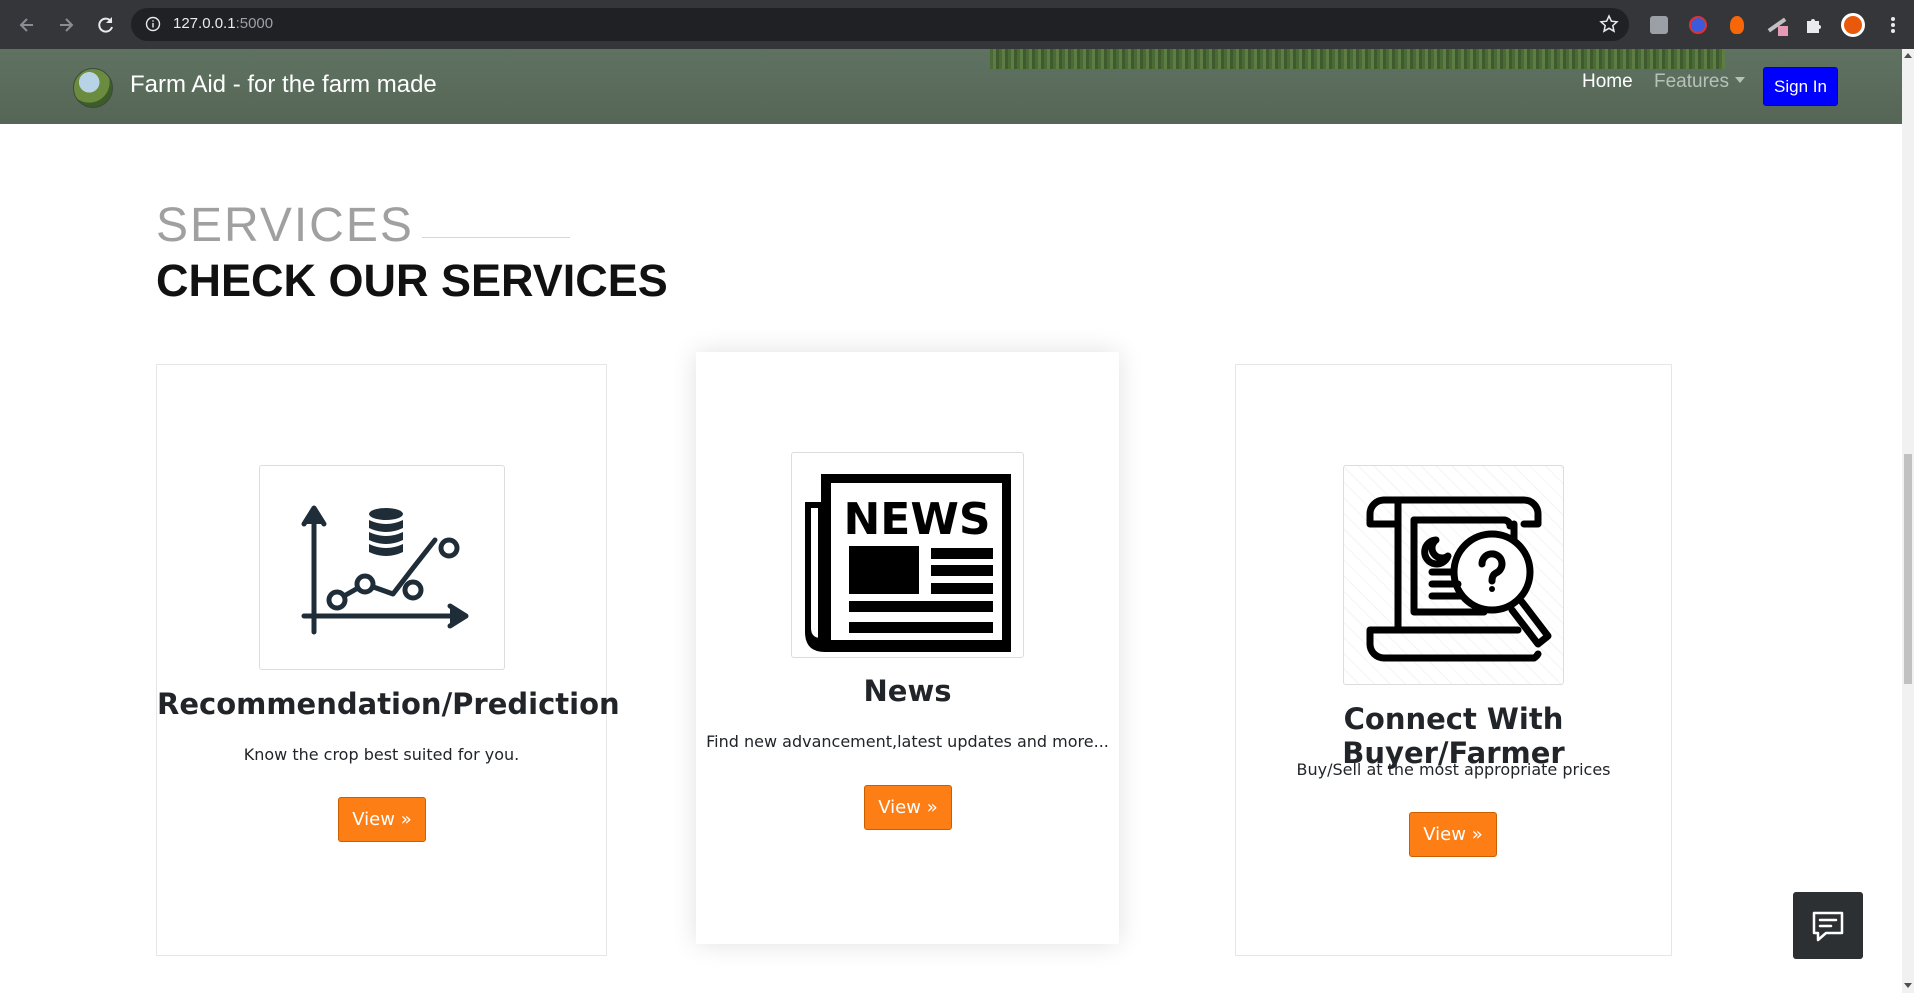 The width and height of the screenshot is (1914, 993). I want to click on banner-image-edge, so click(1357, 59).